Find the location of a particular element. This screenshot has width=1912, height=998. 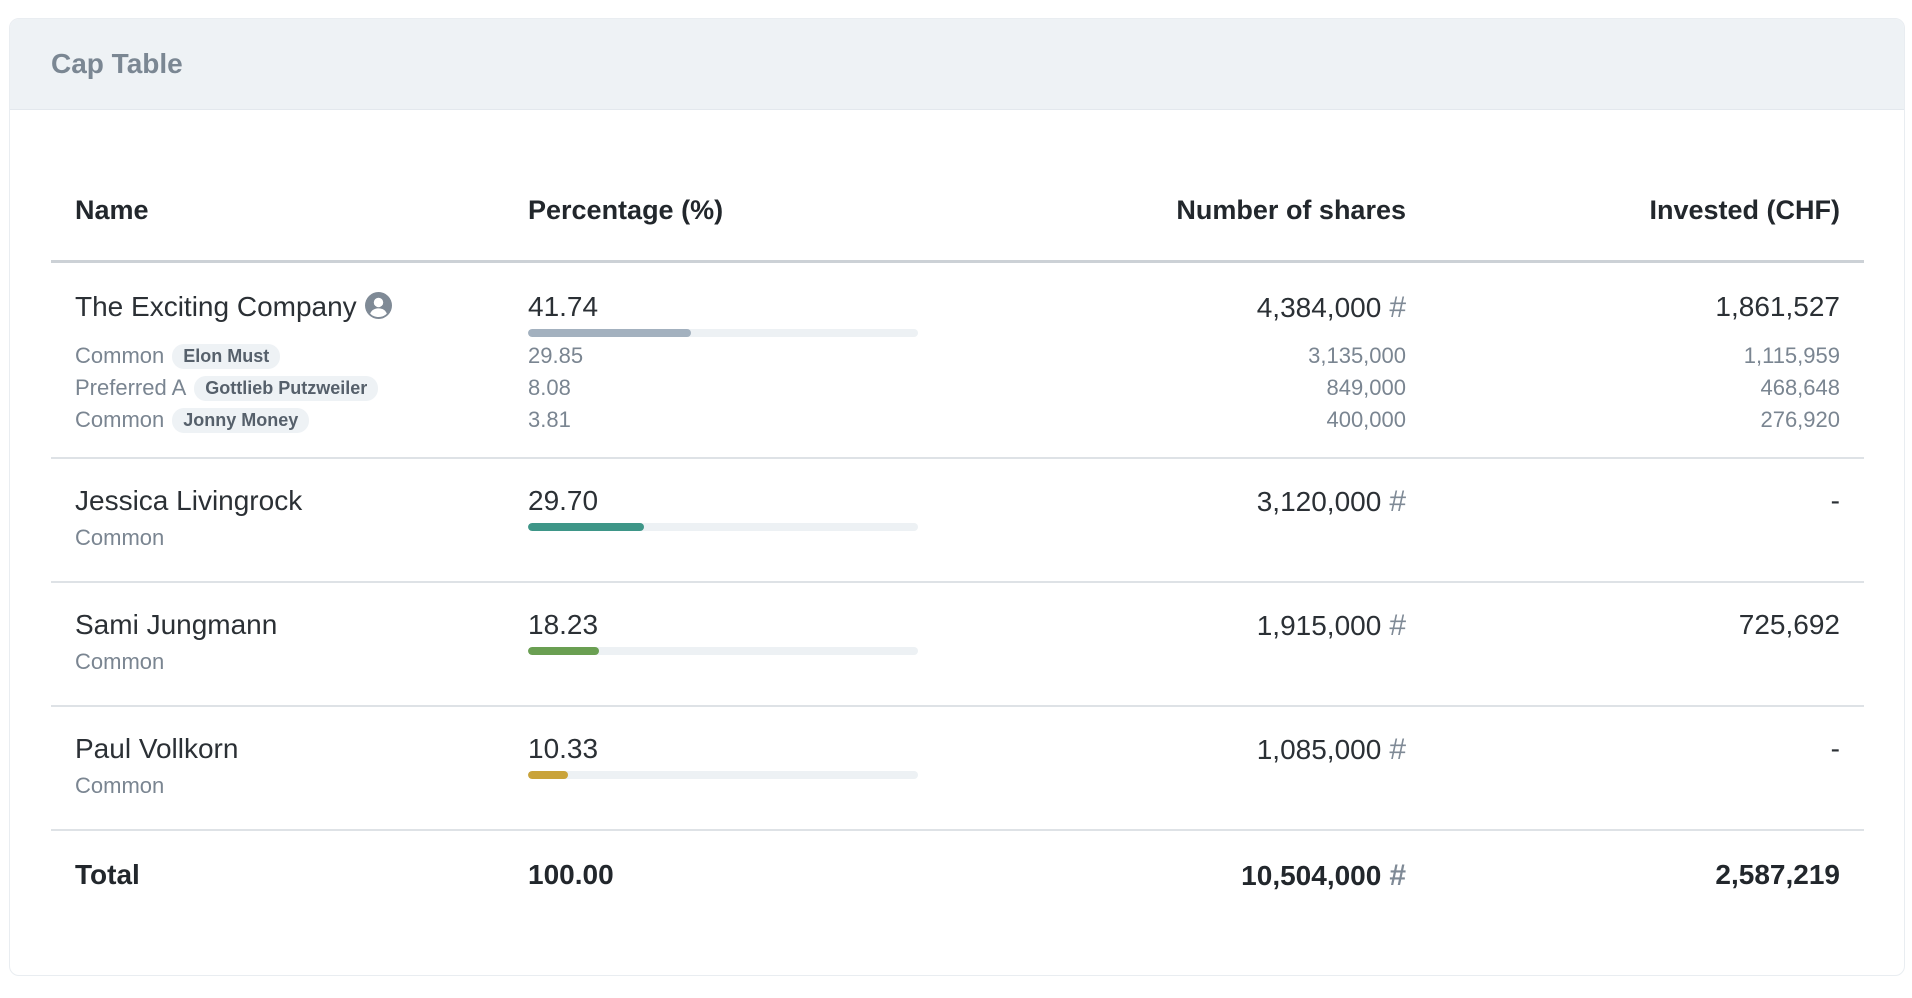

shares-number: 4,384,000 is located at coordinates (1319, 307).